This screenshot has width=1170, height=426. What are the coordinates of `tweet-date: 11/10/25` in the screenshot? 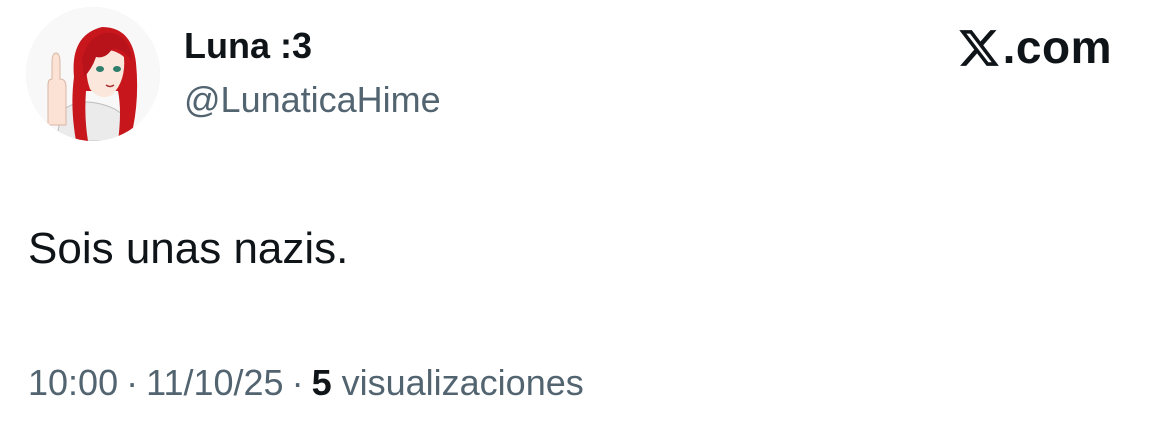 It's located at (214, 382).